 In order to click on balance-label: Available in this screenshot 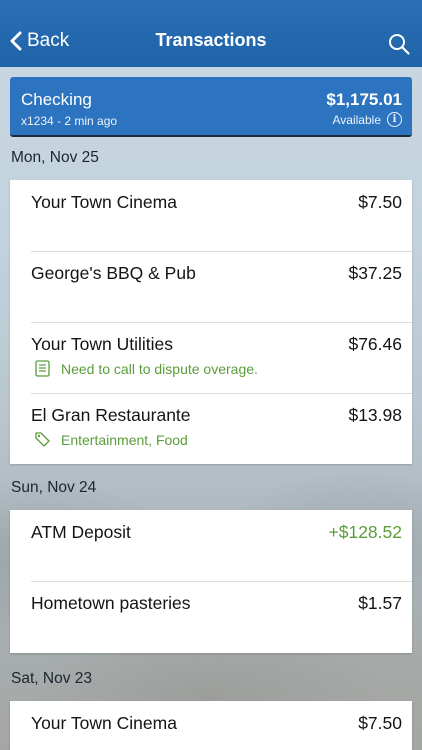, I will do `click(356, 119)`.